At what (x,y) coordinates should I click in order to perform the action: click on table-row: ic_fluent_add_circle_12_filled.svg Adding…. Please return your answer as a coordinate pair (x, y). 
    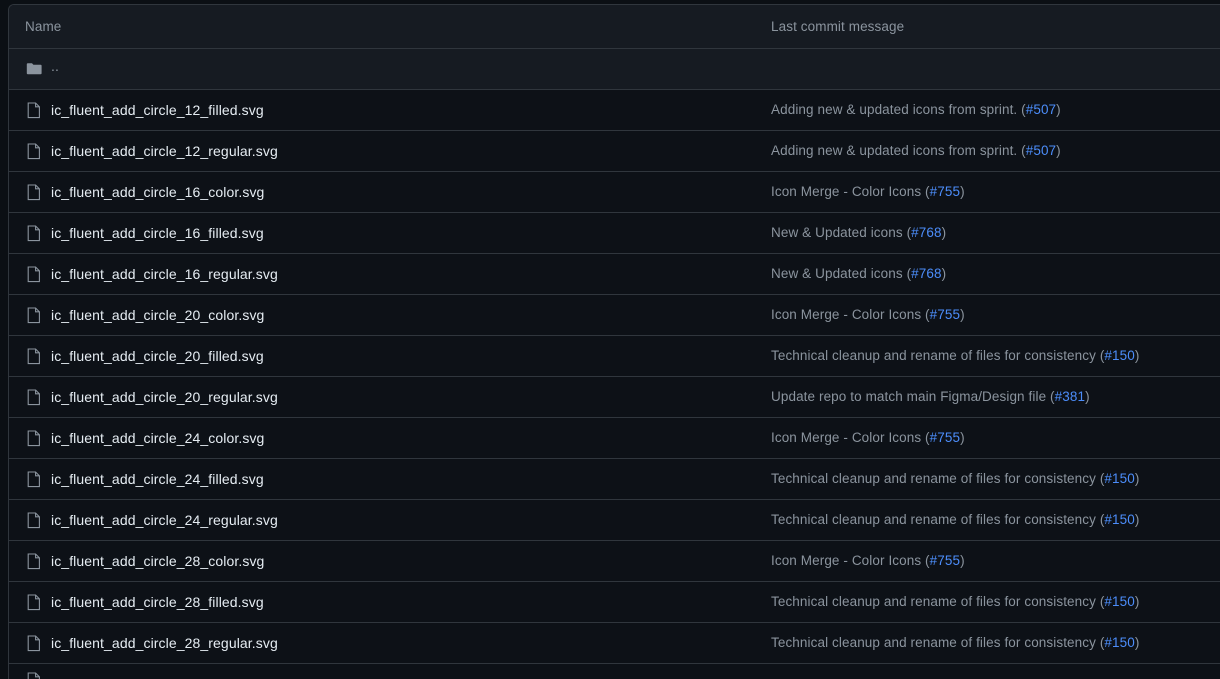
    Looking at the image, I should click on (614, 110).